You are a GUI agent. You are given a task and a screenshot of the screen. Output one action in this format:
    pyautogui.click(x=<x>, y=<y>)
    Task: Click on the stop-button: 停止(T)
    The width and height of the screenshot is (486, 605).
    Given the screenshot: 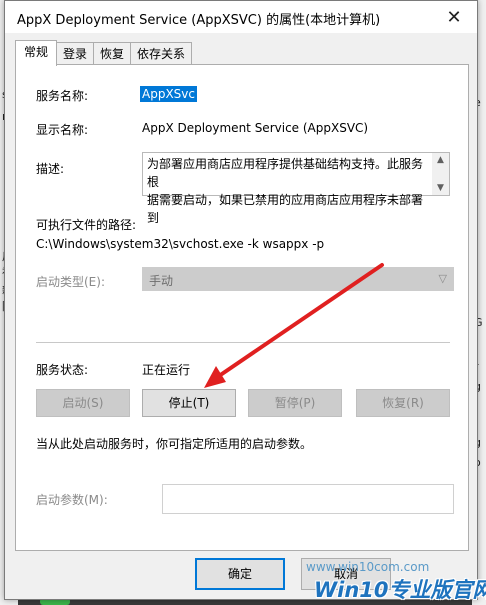 What is the action you would take?
    pyautogui.click(x=189, y=403)
    